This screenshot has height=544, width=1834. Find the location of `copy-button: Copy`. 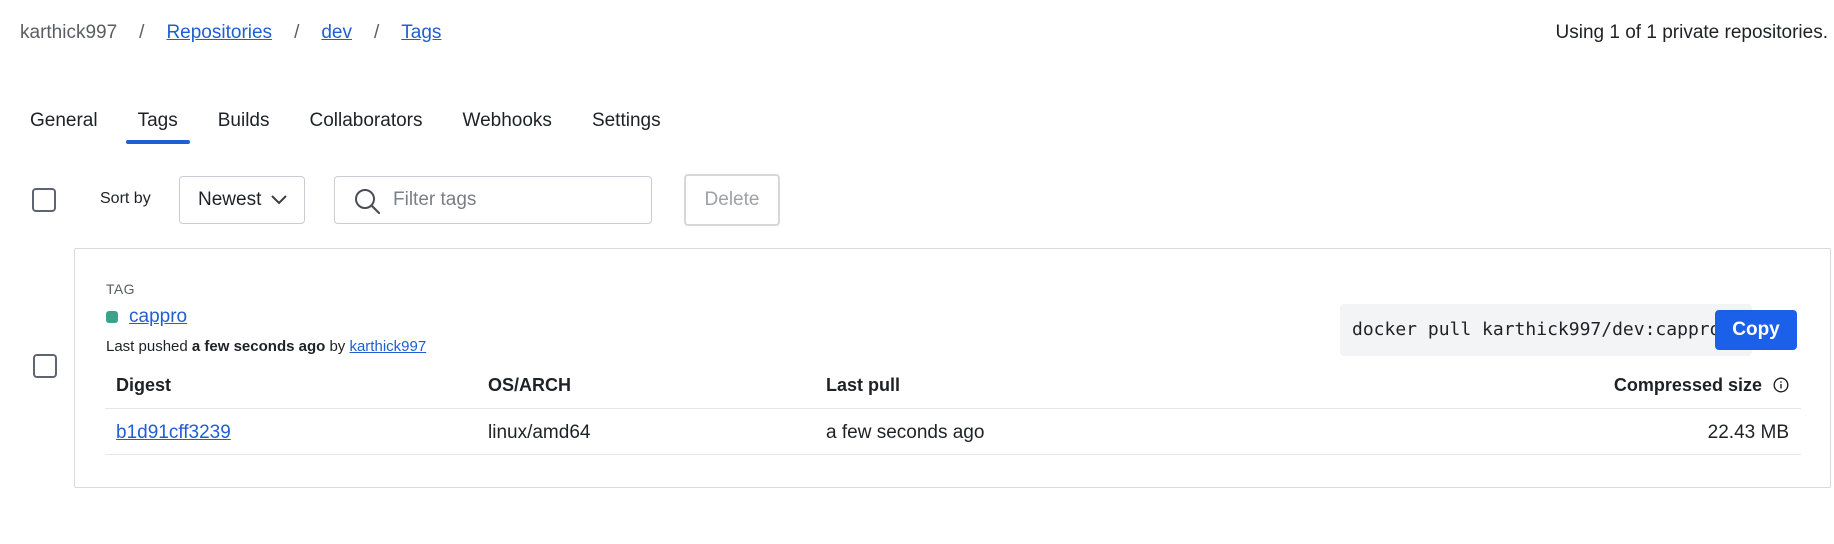

copy-button: Copy is located at coordinates (1756, 330).